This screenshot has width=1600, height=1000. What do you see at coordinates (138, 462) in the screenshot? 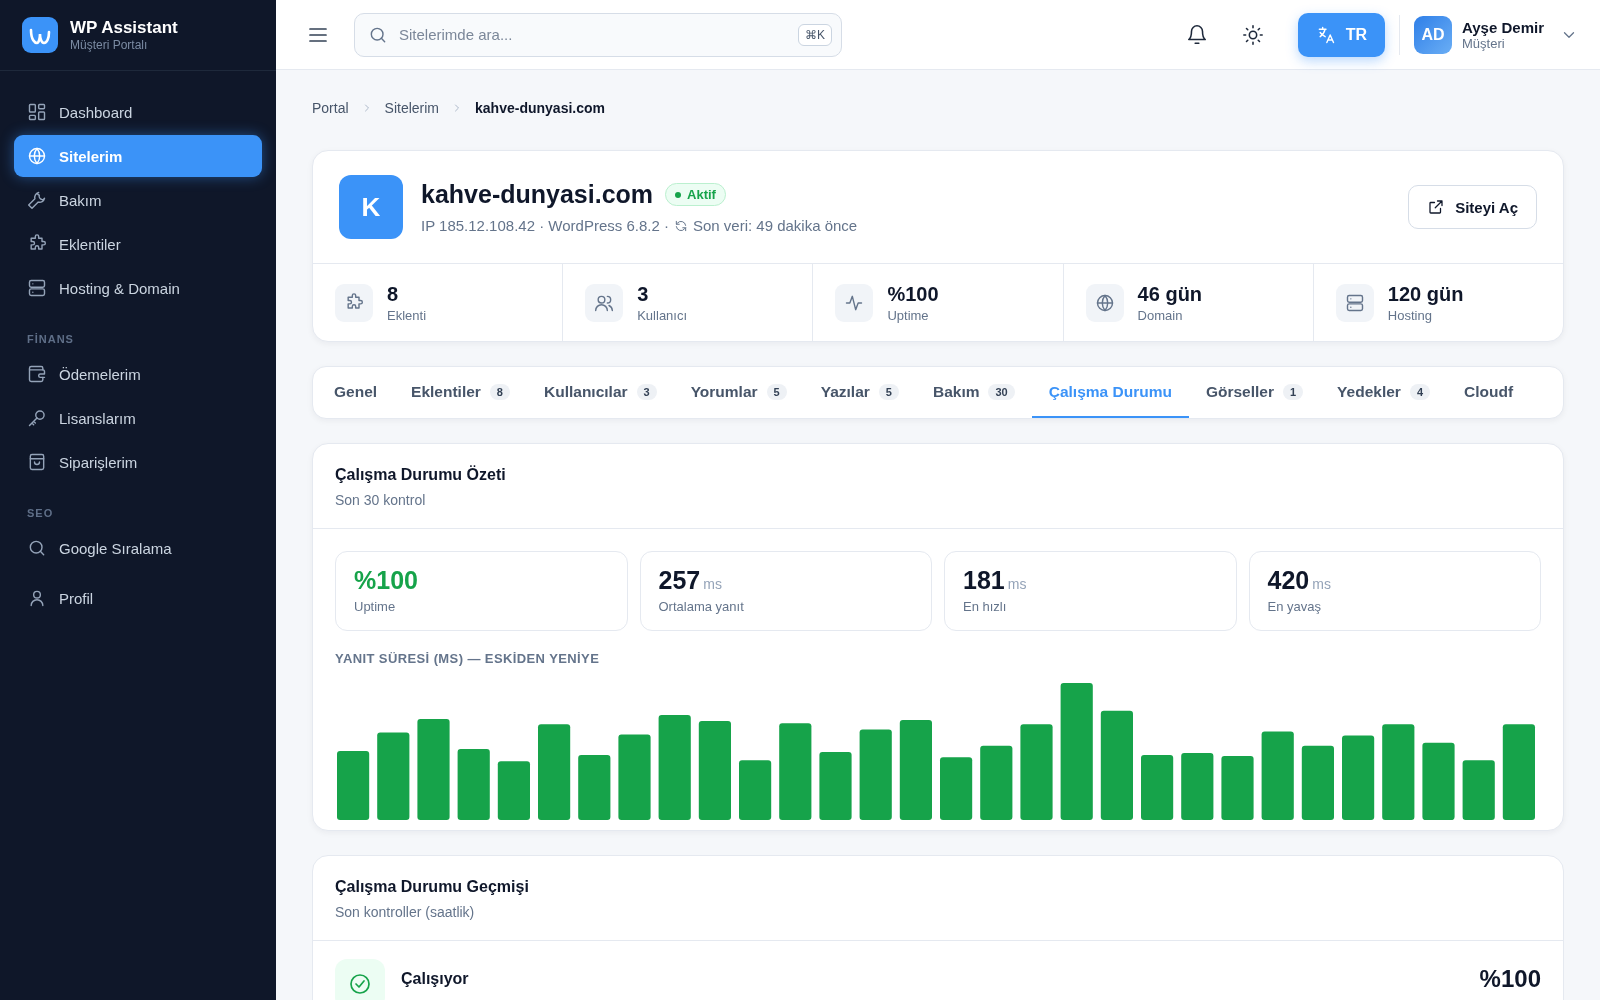
I see `nav-item: Siparişlerim` at bounding box center [138, 462].